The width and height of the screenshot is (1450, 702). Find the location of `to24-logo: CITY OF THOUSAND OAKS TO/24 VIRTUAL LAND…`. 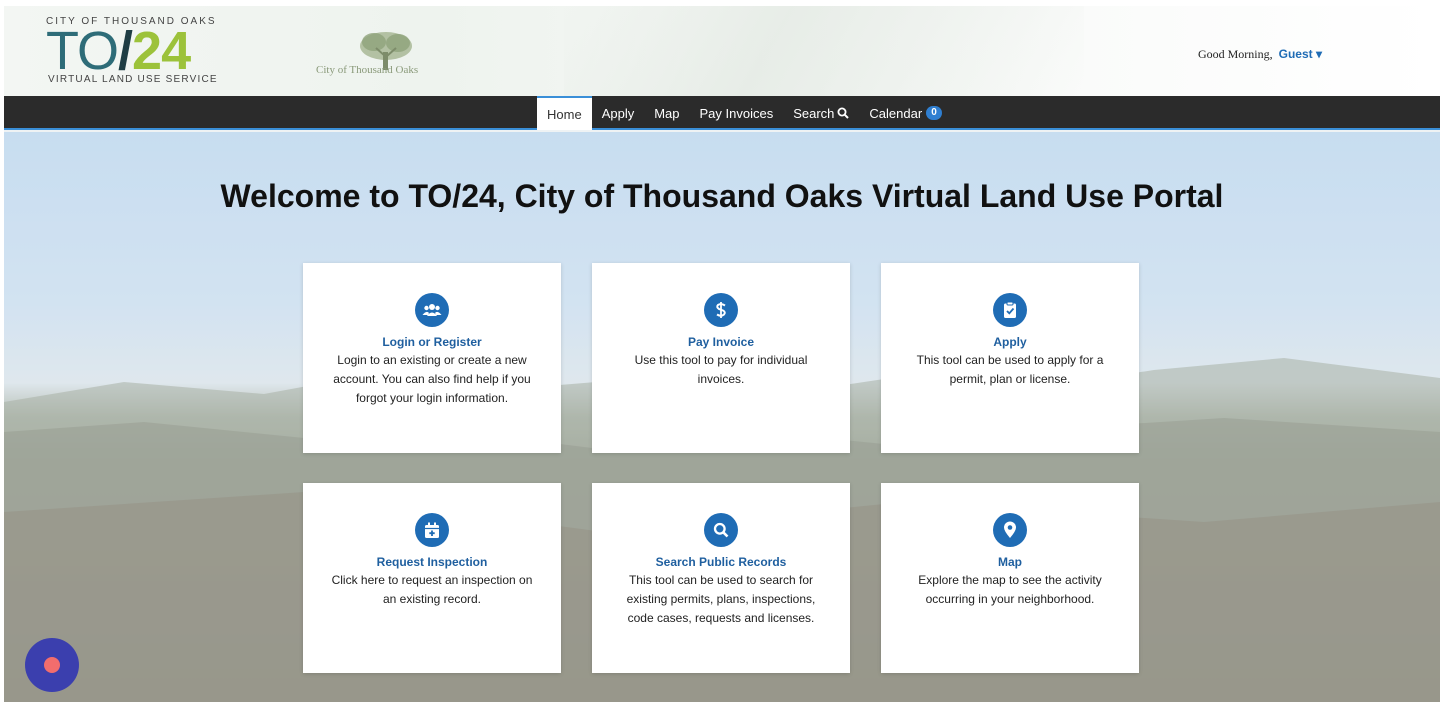

to24-logo: CITY OF THOUSAND OAKS TO/24 VIRTUAL LAND… is located at coordinates (120, 50).